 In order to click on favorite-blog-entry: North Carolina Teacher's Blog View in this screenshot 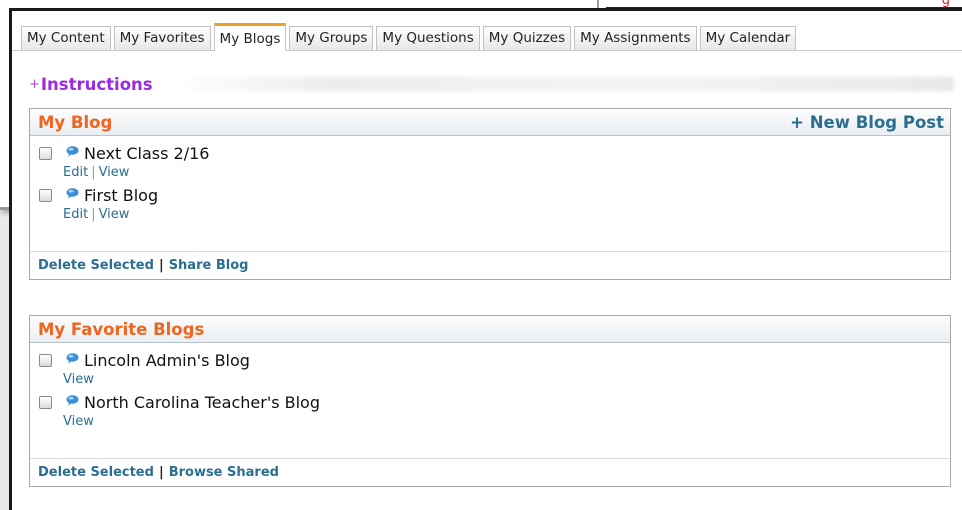, I will do `click(490, 412)`.